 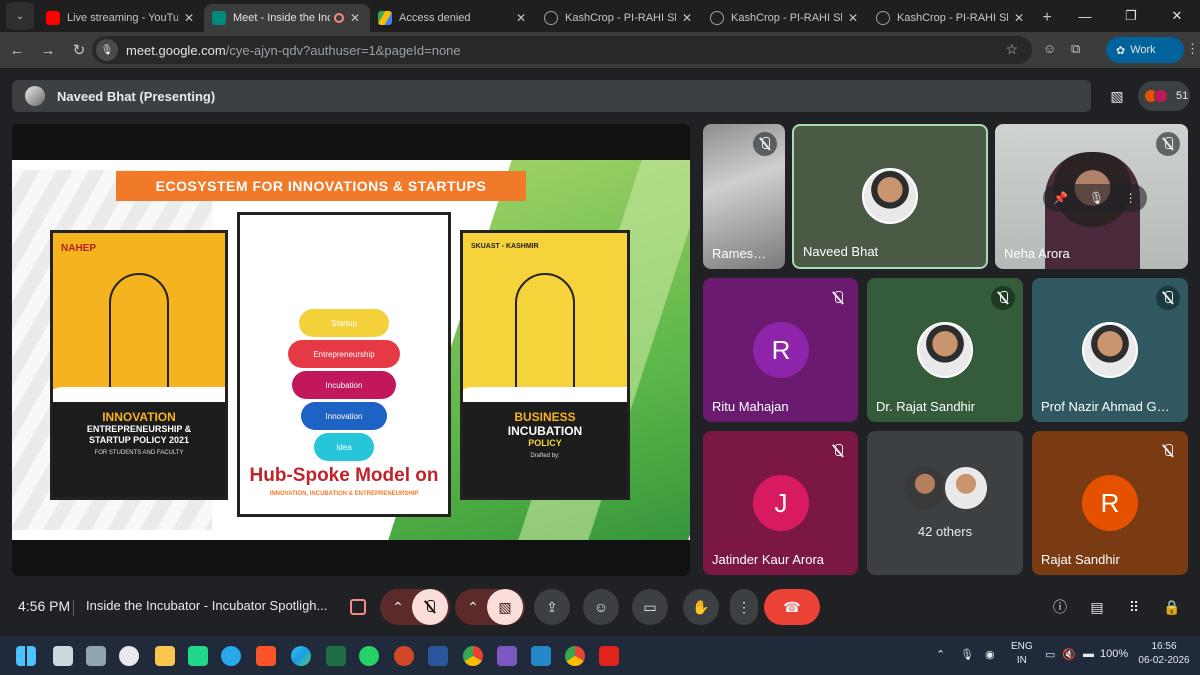 What do you see at coordinates (744, 607) in the screenshot?
I see `more-options-button: ⋮` at bounding box center [744, 607].